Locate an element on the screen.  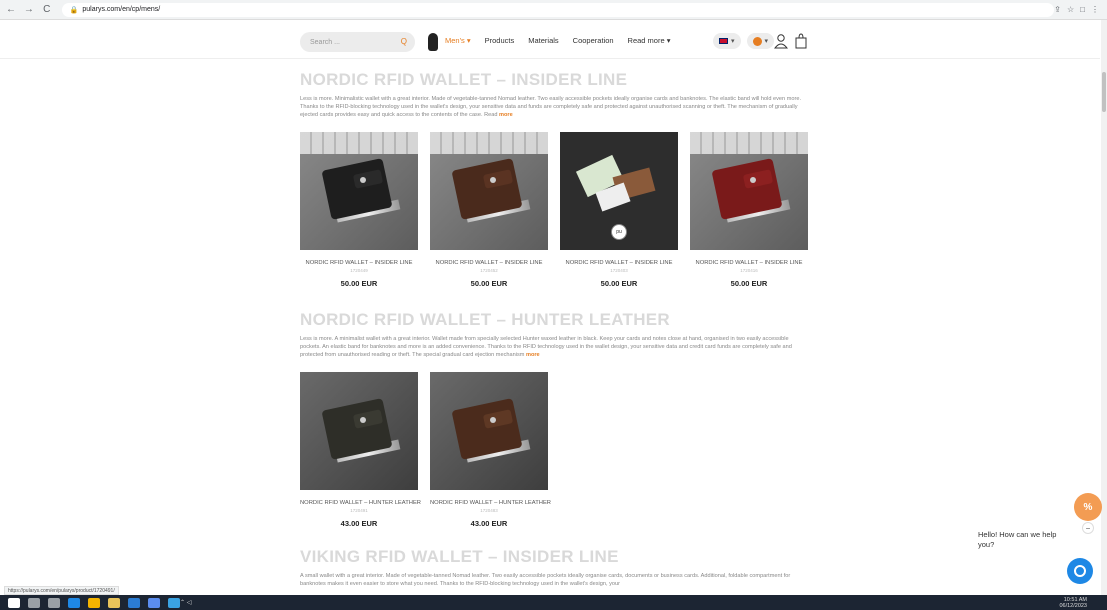
file-explorer-icon is located at coordinates (114, 602).